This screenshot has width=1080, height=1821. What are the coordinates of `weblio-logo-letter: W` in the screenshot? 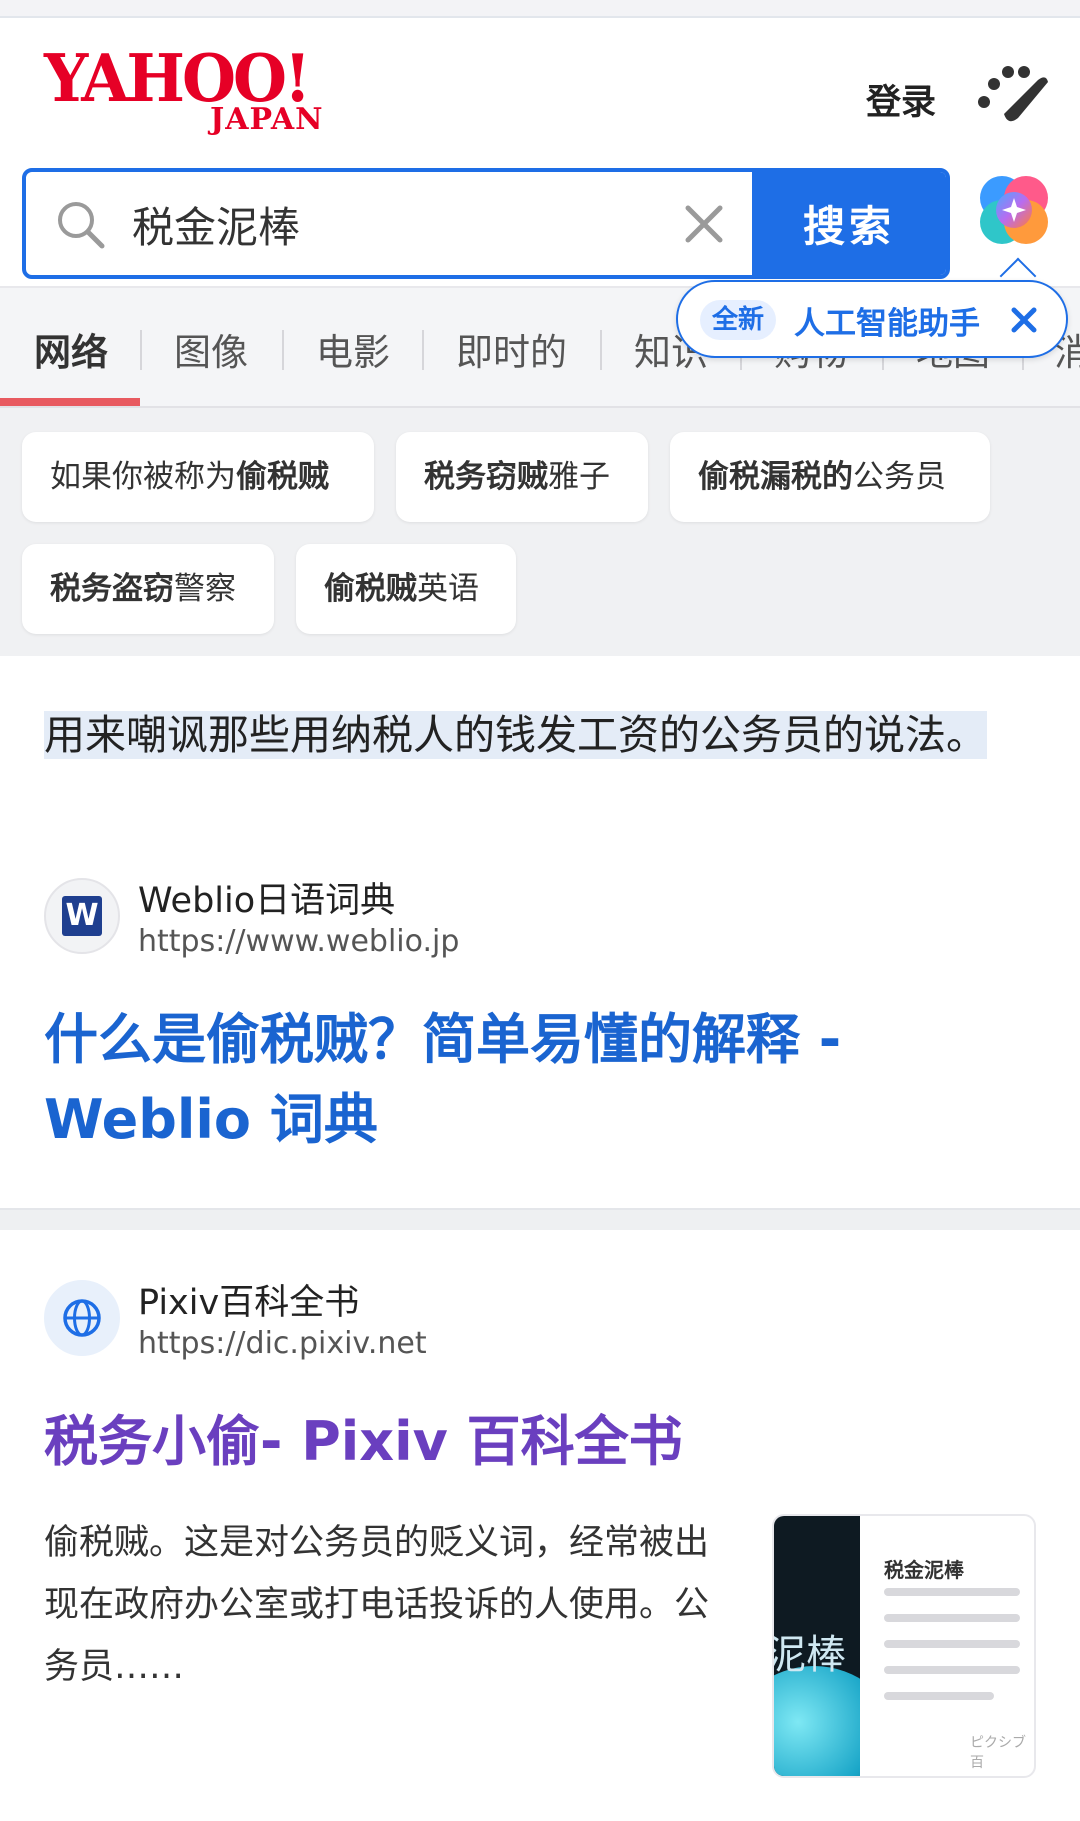 It's located at (82, 916).